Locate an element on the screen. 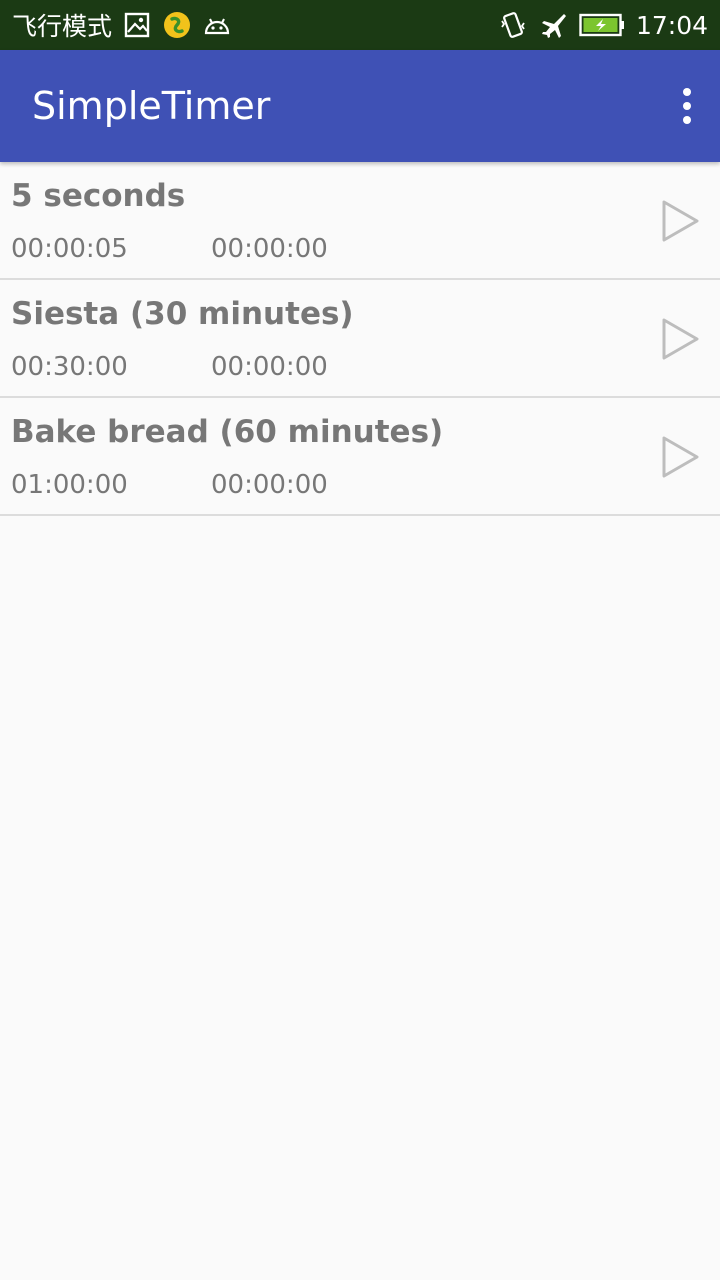 This screenshot has height=1280, width=720. timer-duration: 00:00:05 is located at coordinates (69, 249).